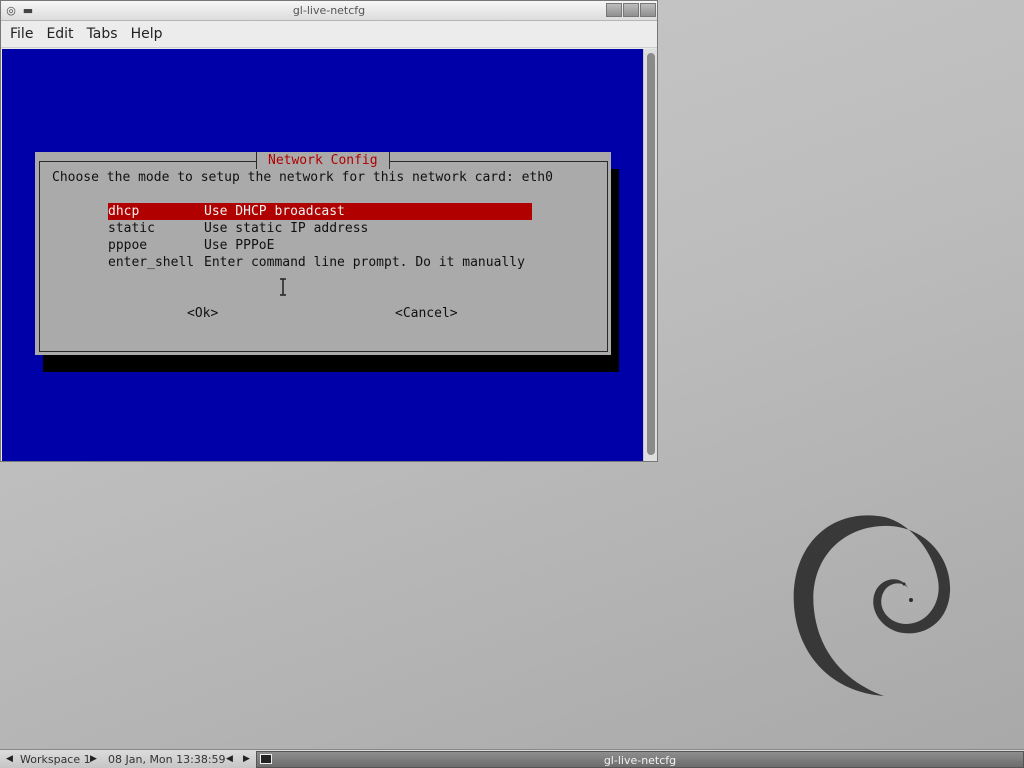  I want to click on workspace-next-icon: ▶, so click(93, 759).